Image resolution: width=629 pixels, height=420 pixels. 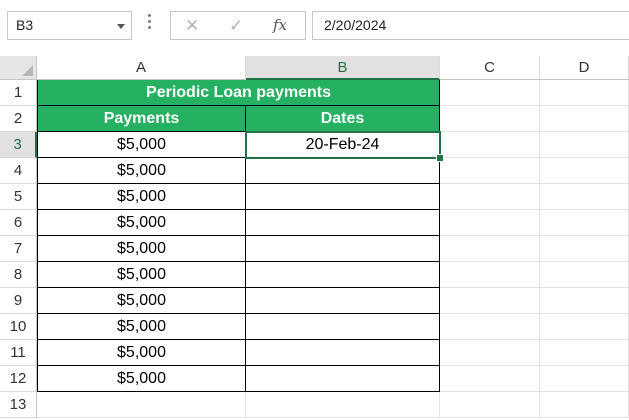 What do you see at coordinates (280, 25) in the screenshot?
I see `insert-function-button: fx` at bounding box center [280, 25].